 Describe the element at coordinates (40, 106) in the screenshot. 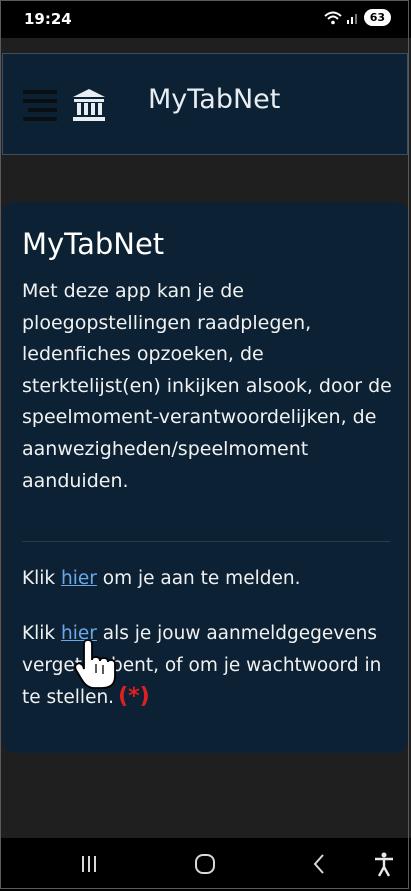

I see `hamburger-menu-icon` at that location.